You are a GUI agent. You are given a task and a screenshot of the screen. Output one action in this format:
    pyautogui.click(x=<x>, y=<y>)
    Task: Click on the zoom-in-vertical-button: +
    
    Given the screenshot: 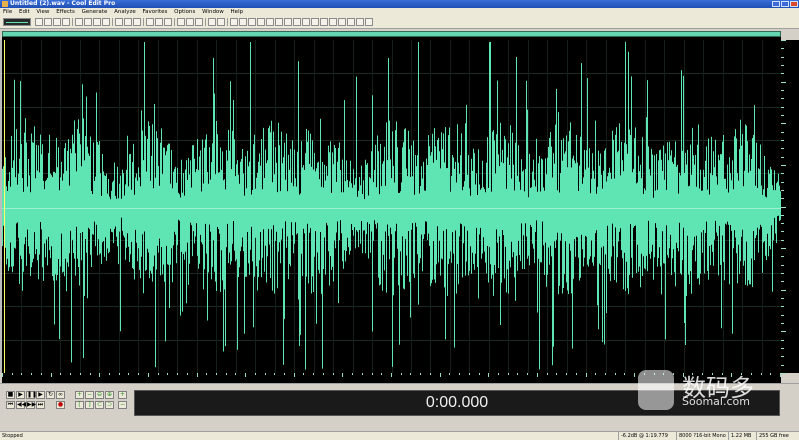 What is the action you would take?
    pyautogui.click(x=122, y=395)
    